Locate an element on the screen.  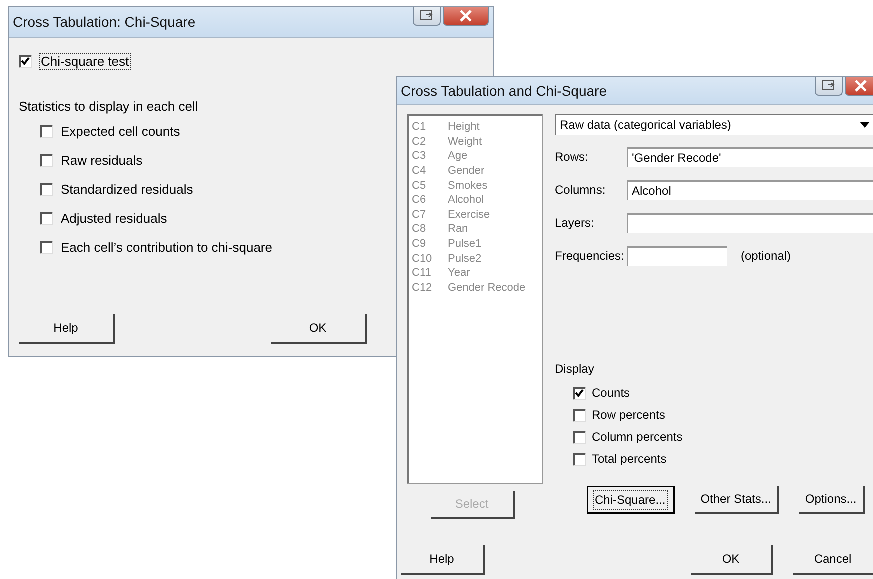
checkbox-label: Raw residuals is located at coordinates (102, 160).